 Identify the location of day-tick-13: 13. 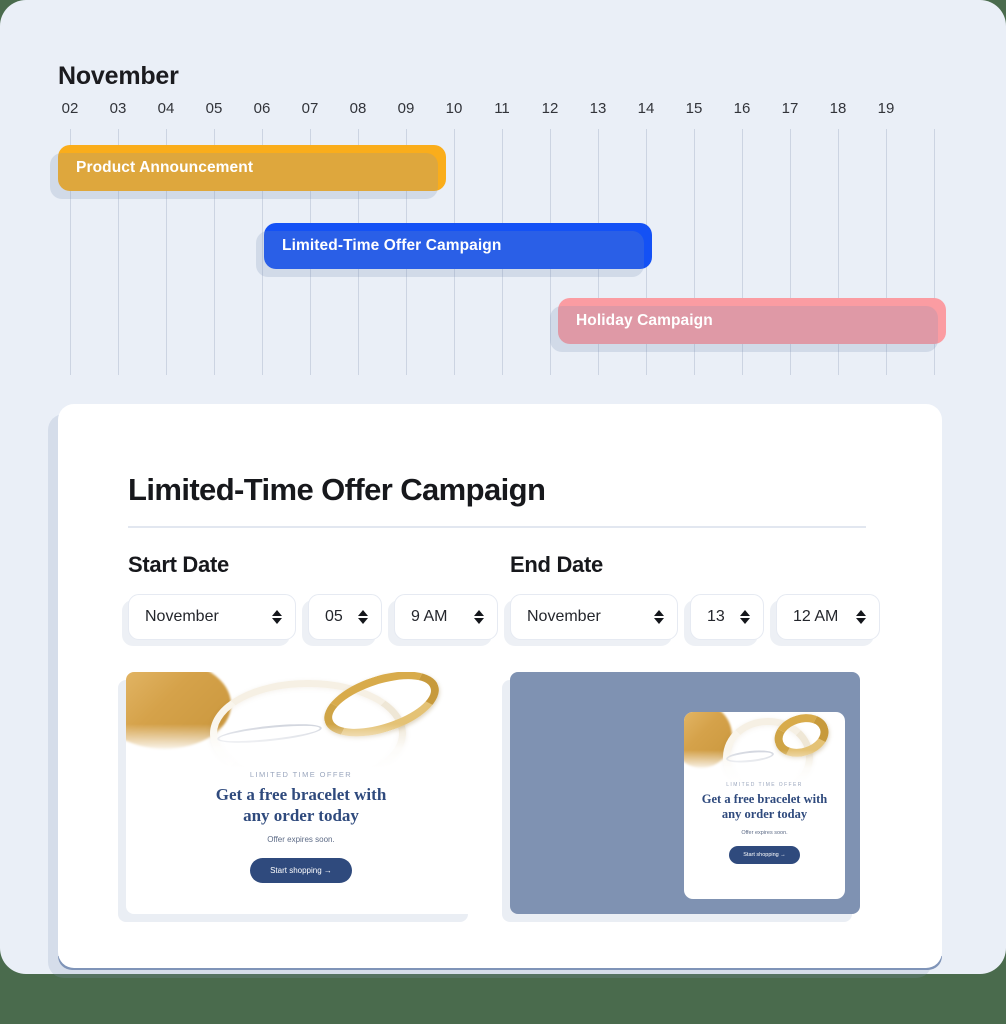
(598, 108).